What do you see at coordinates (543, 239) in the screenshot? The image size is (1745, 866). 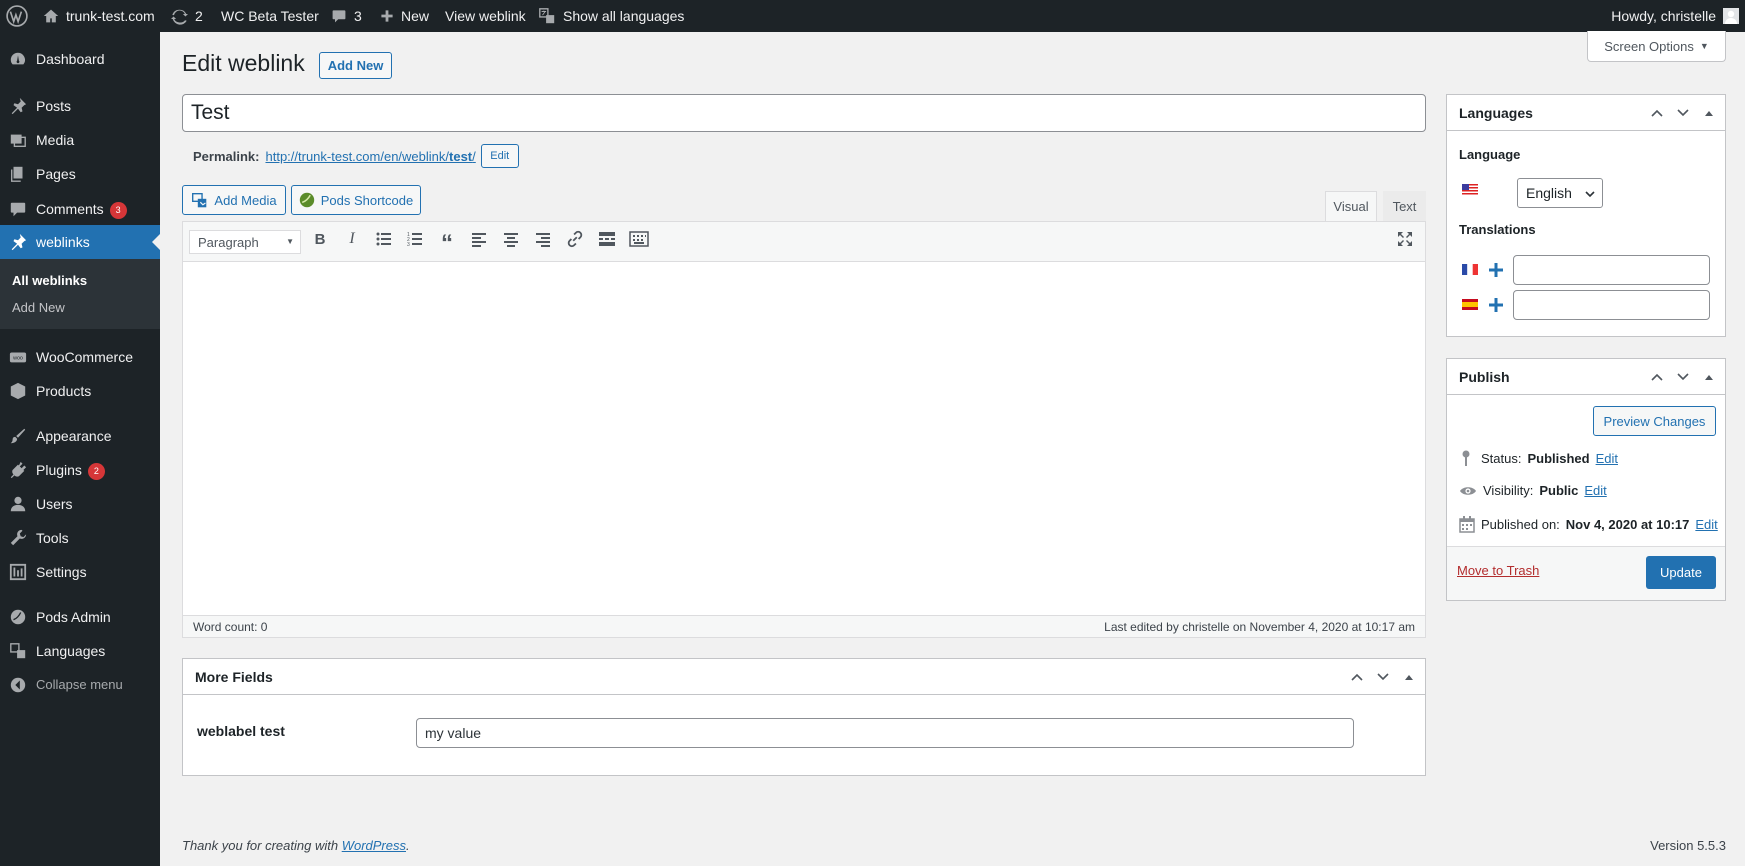 I see `align-right-icon` at bounding box center [543, 239].